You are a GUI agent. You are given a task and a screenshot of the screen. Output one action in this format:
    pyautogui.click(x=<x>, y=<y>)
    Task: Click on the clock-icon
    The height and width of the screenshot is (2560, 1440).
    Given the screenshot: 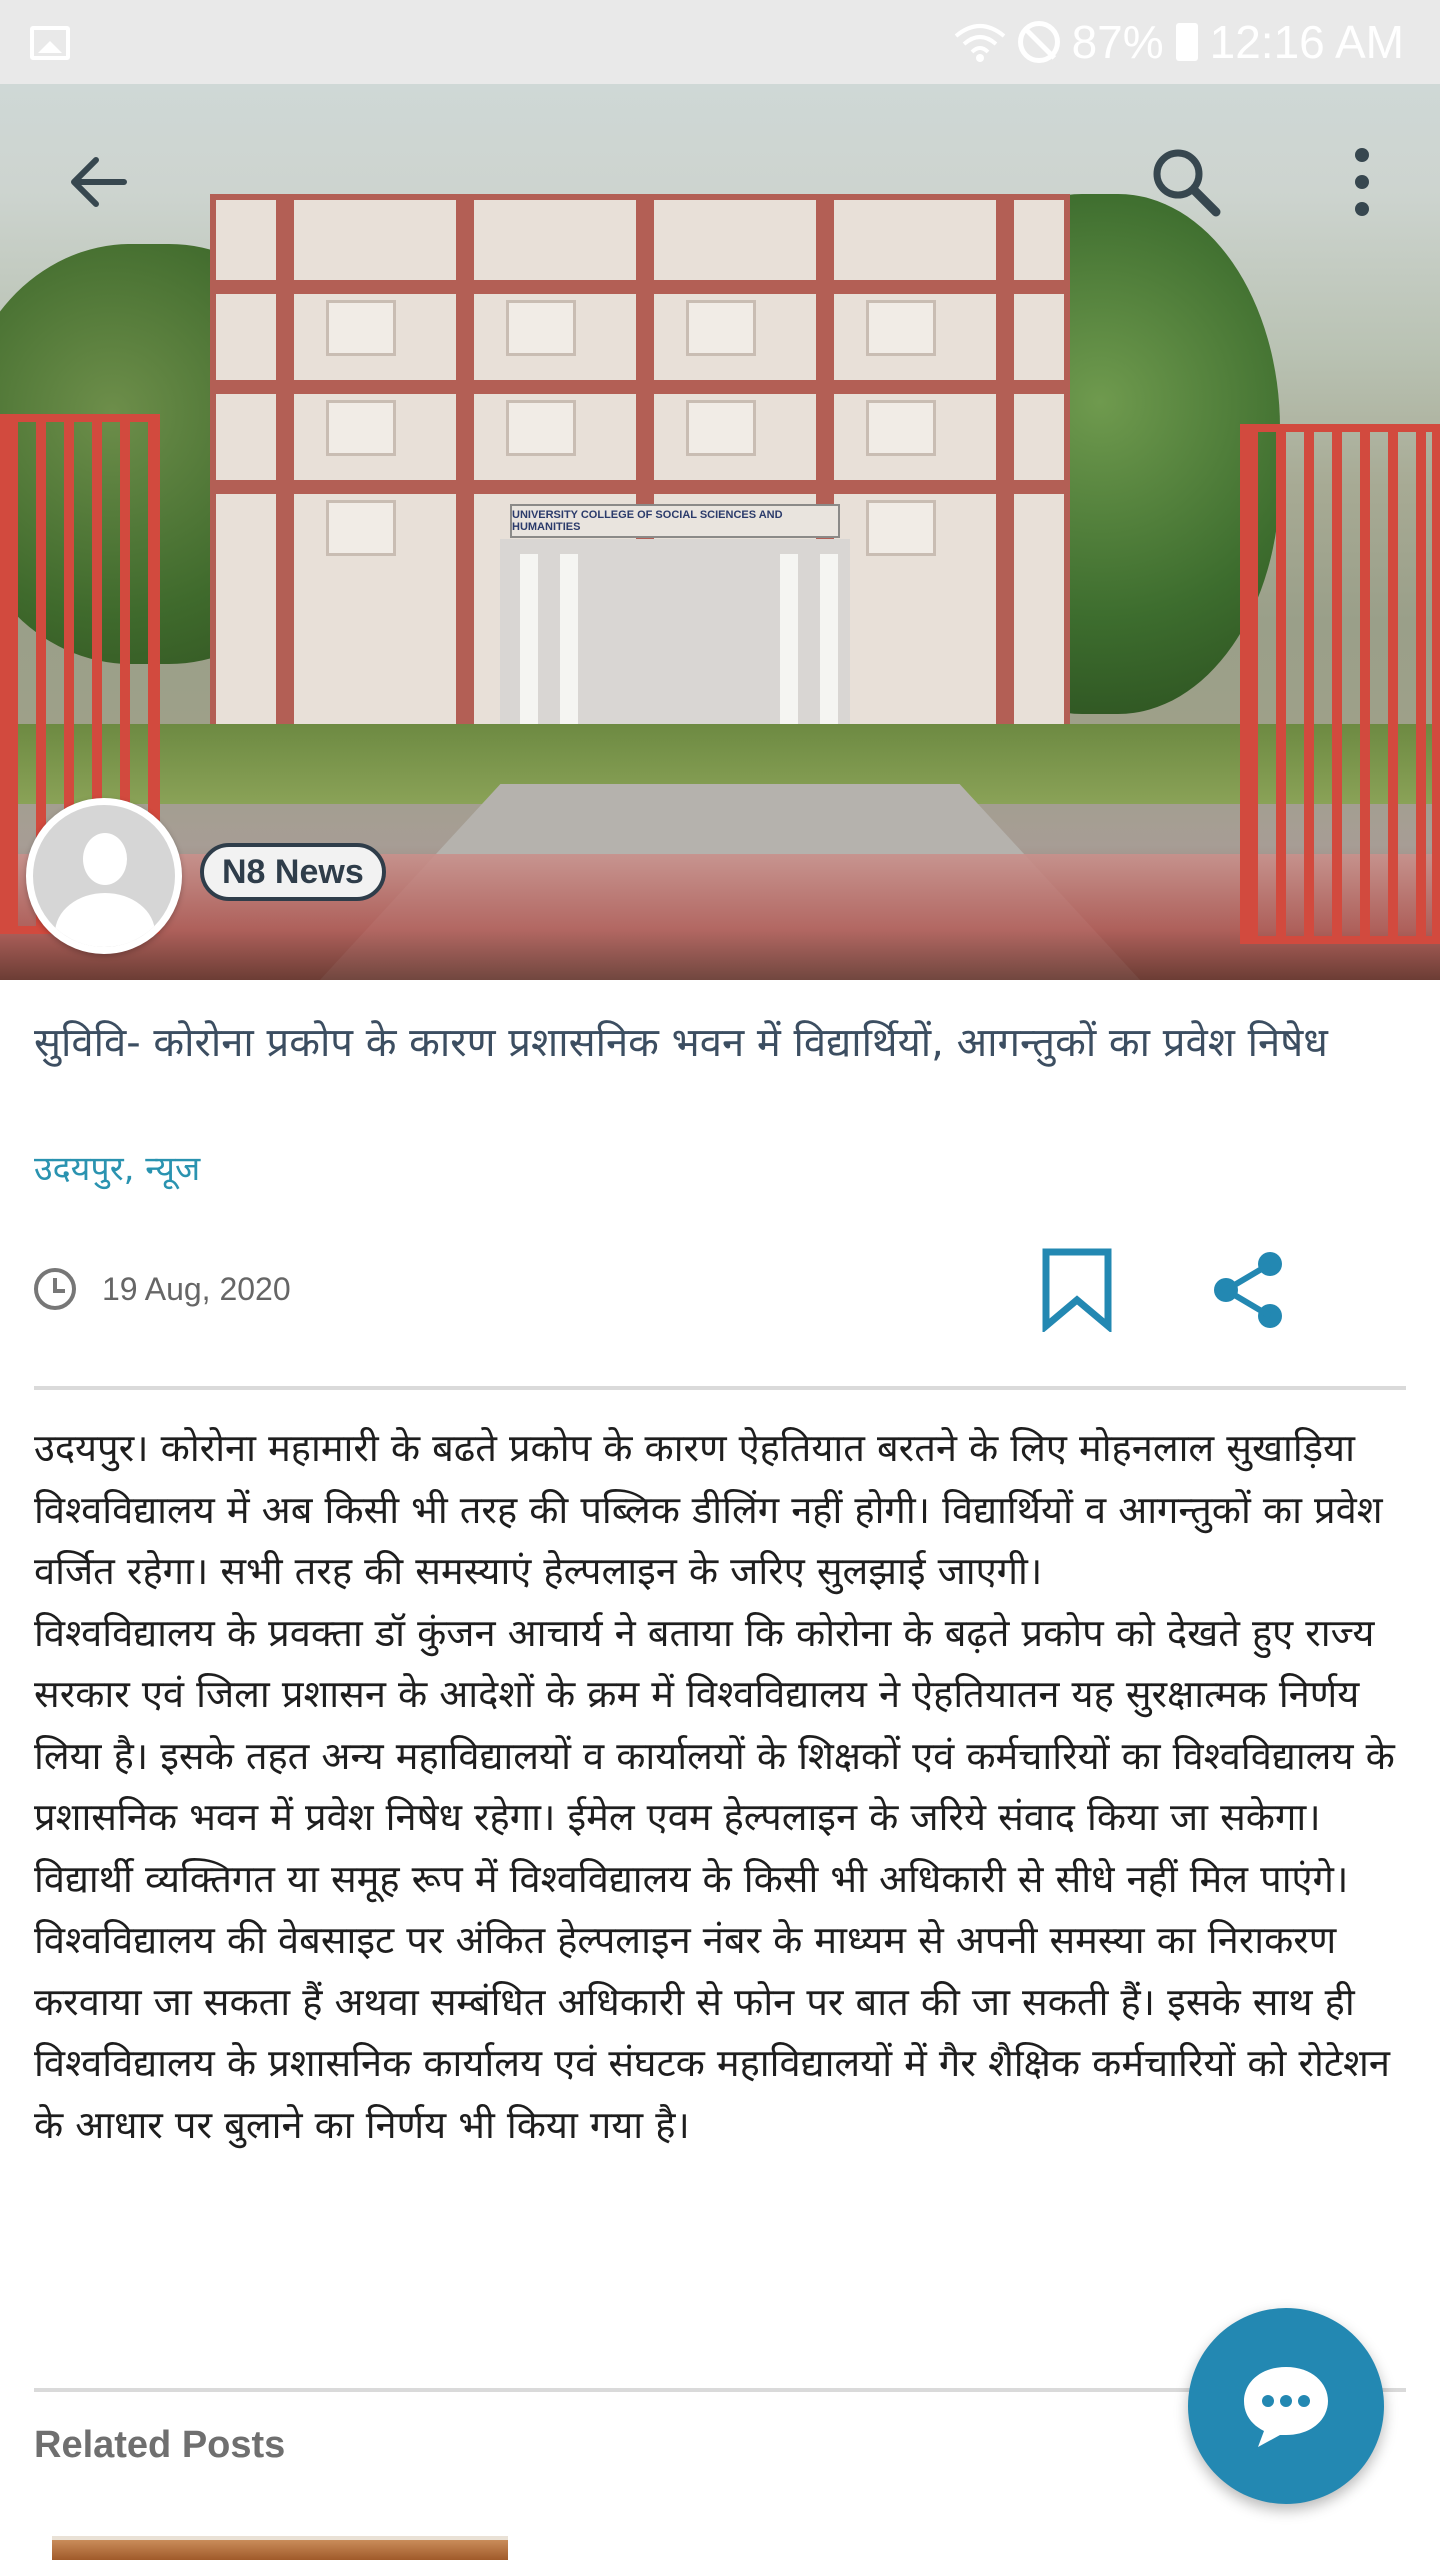 What is the action you would take?
    pyautogui.click(x=55, y=1289)
    